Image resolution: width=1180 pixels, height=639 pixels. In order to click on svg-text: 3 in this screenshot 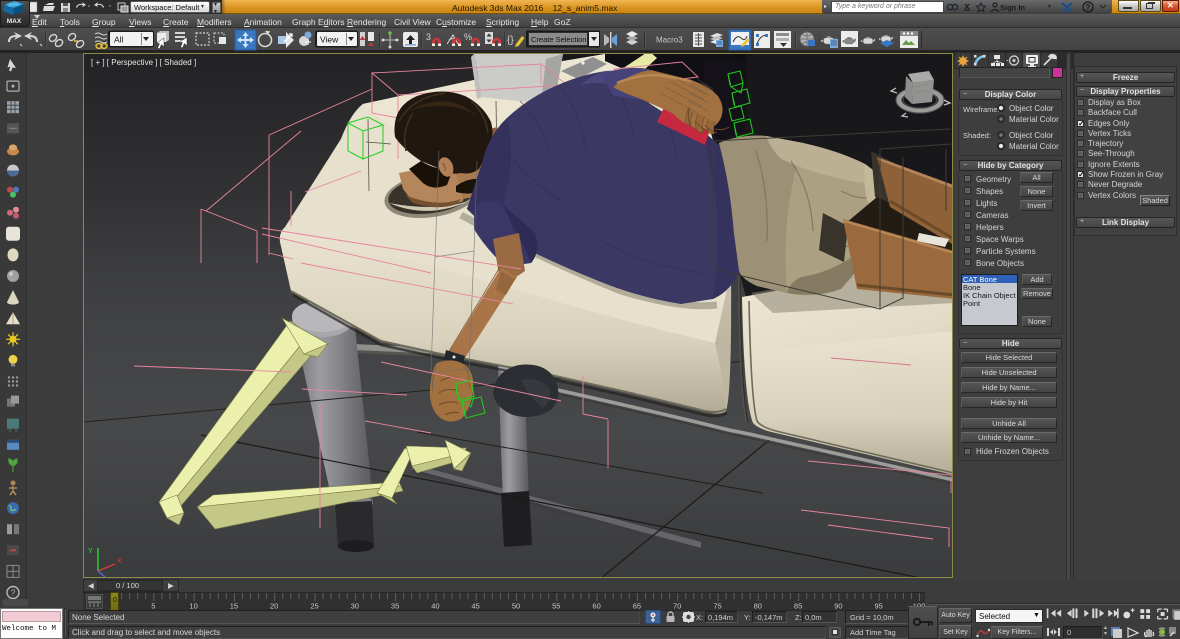, I will do `click(428, 37)`.